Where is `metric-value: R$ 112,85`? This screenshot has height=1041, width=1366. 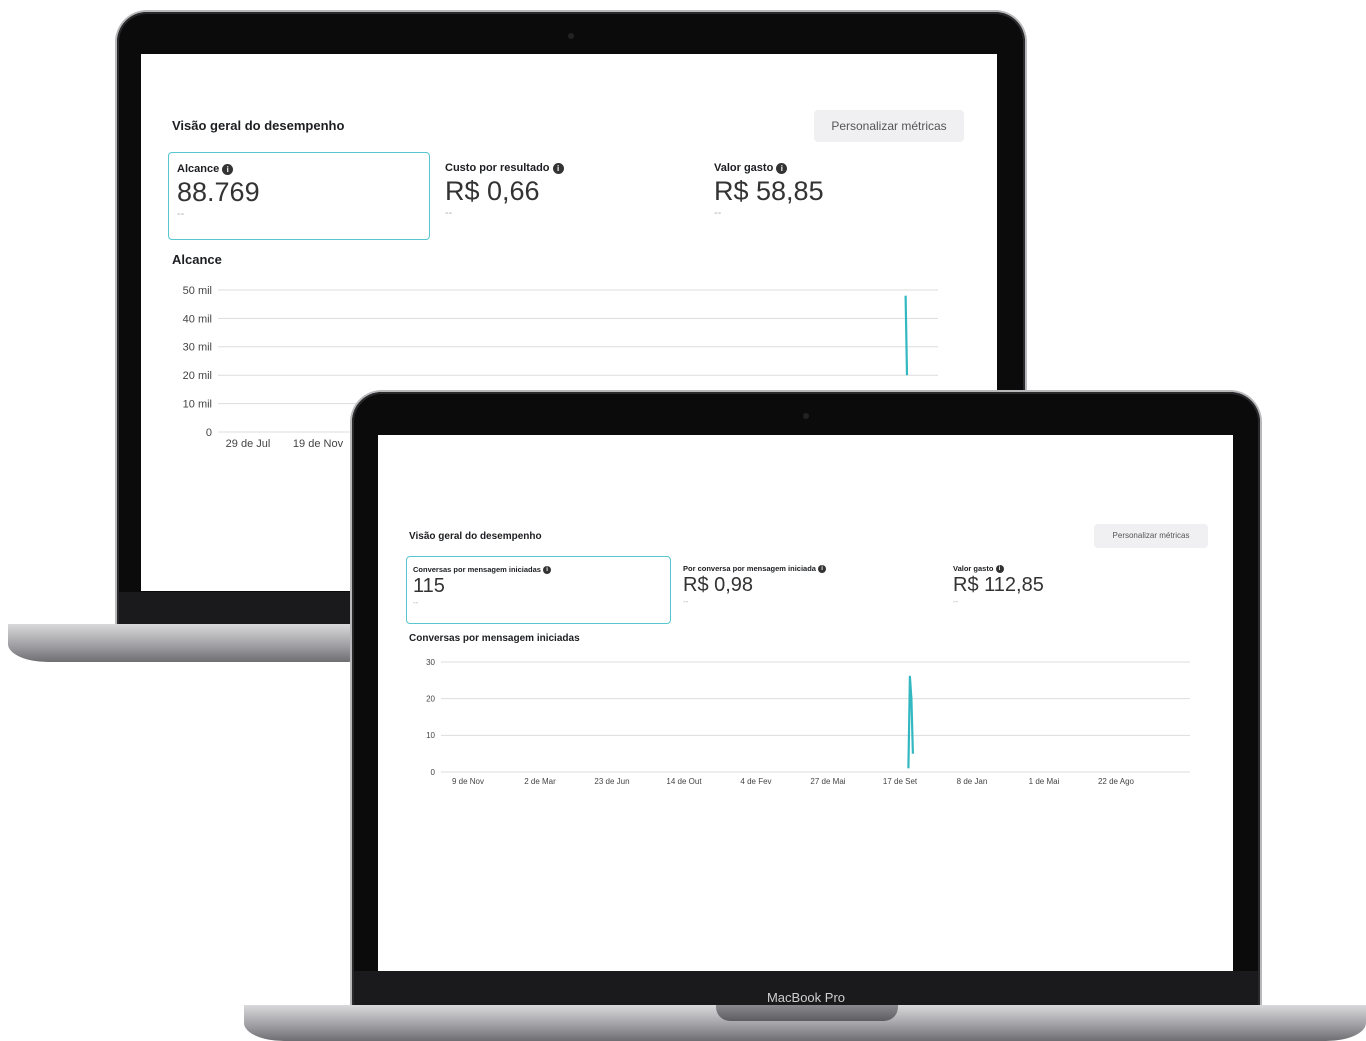 metric-value: R$ 112,85 is located at coordinates (998, 585).